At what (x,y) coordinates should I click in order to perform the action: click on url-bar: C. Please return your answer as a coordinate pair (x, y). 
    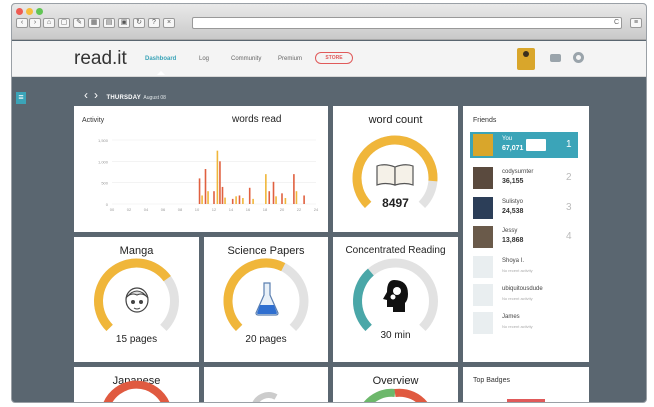
    Looking at the image, I should click on (407, 23).